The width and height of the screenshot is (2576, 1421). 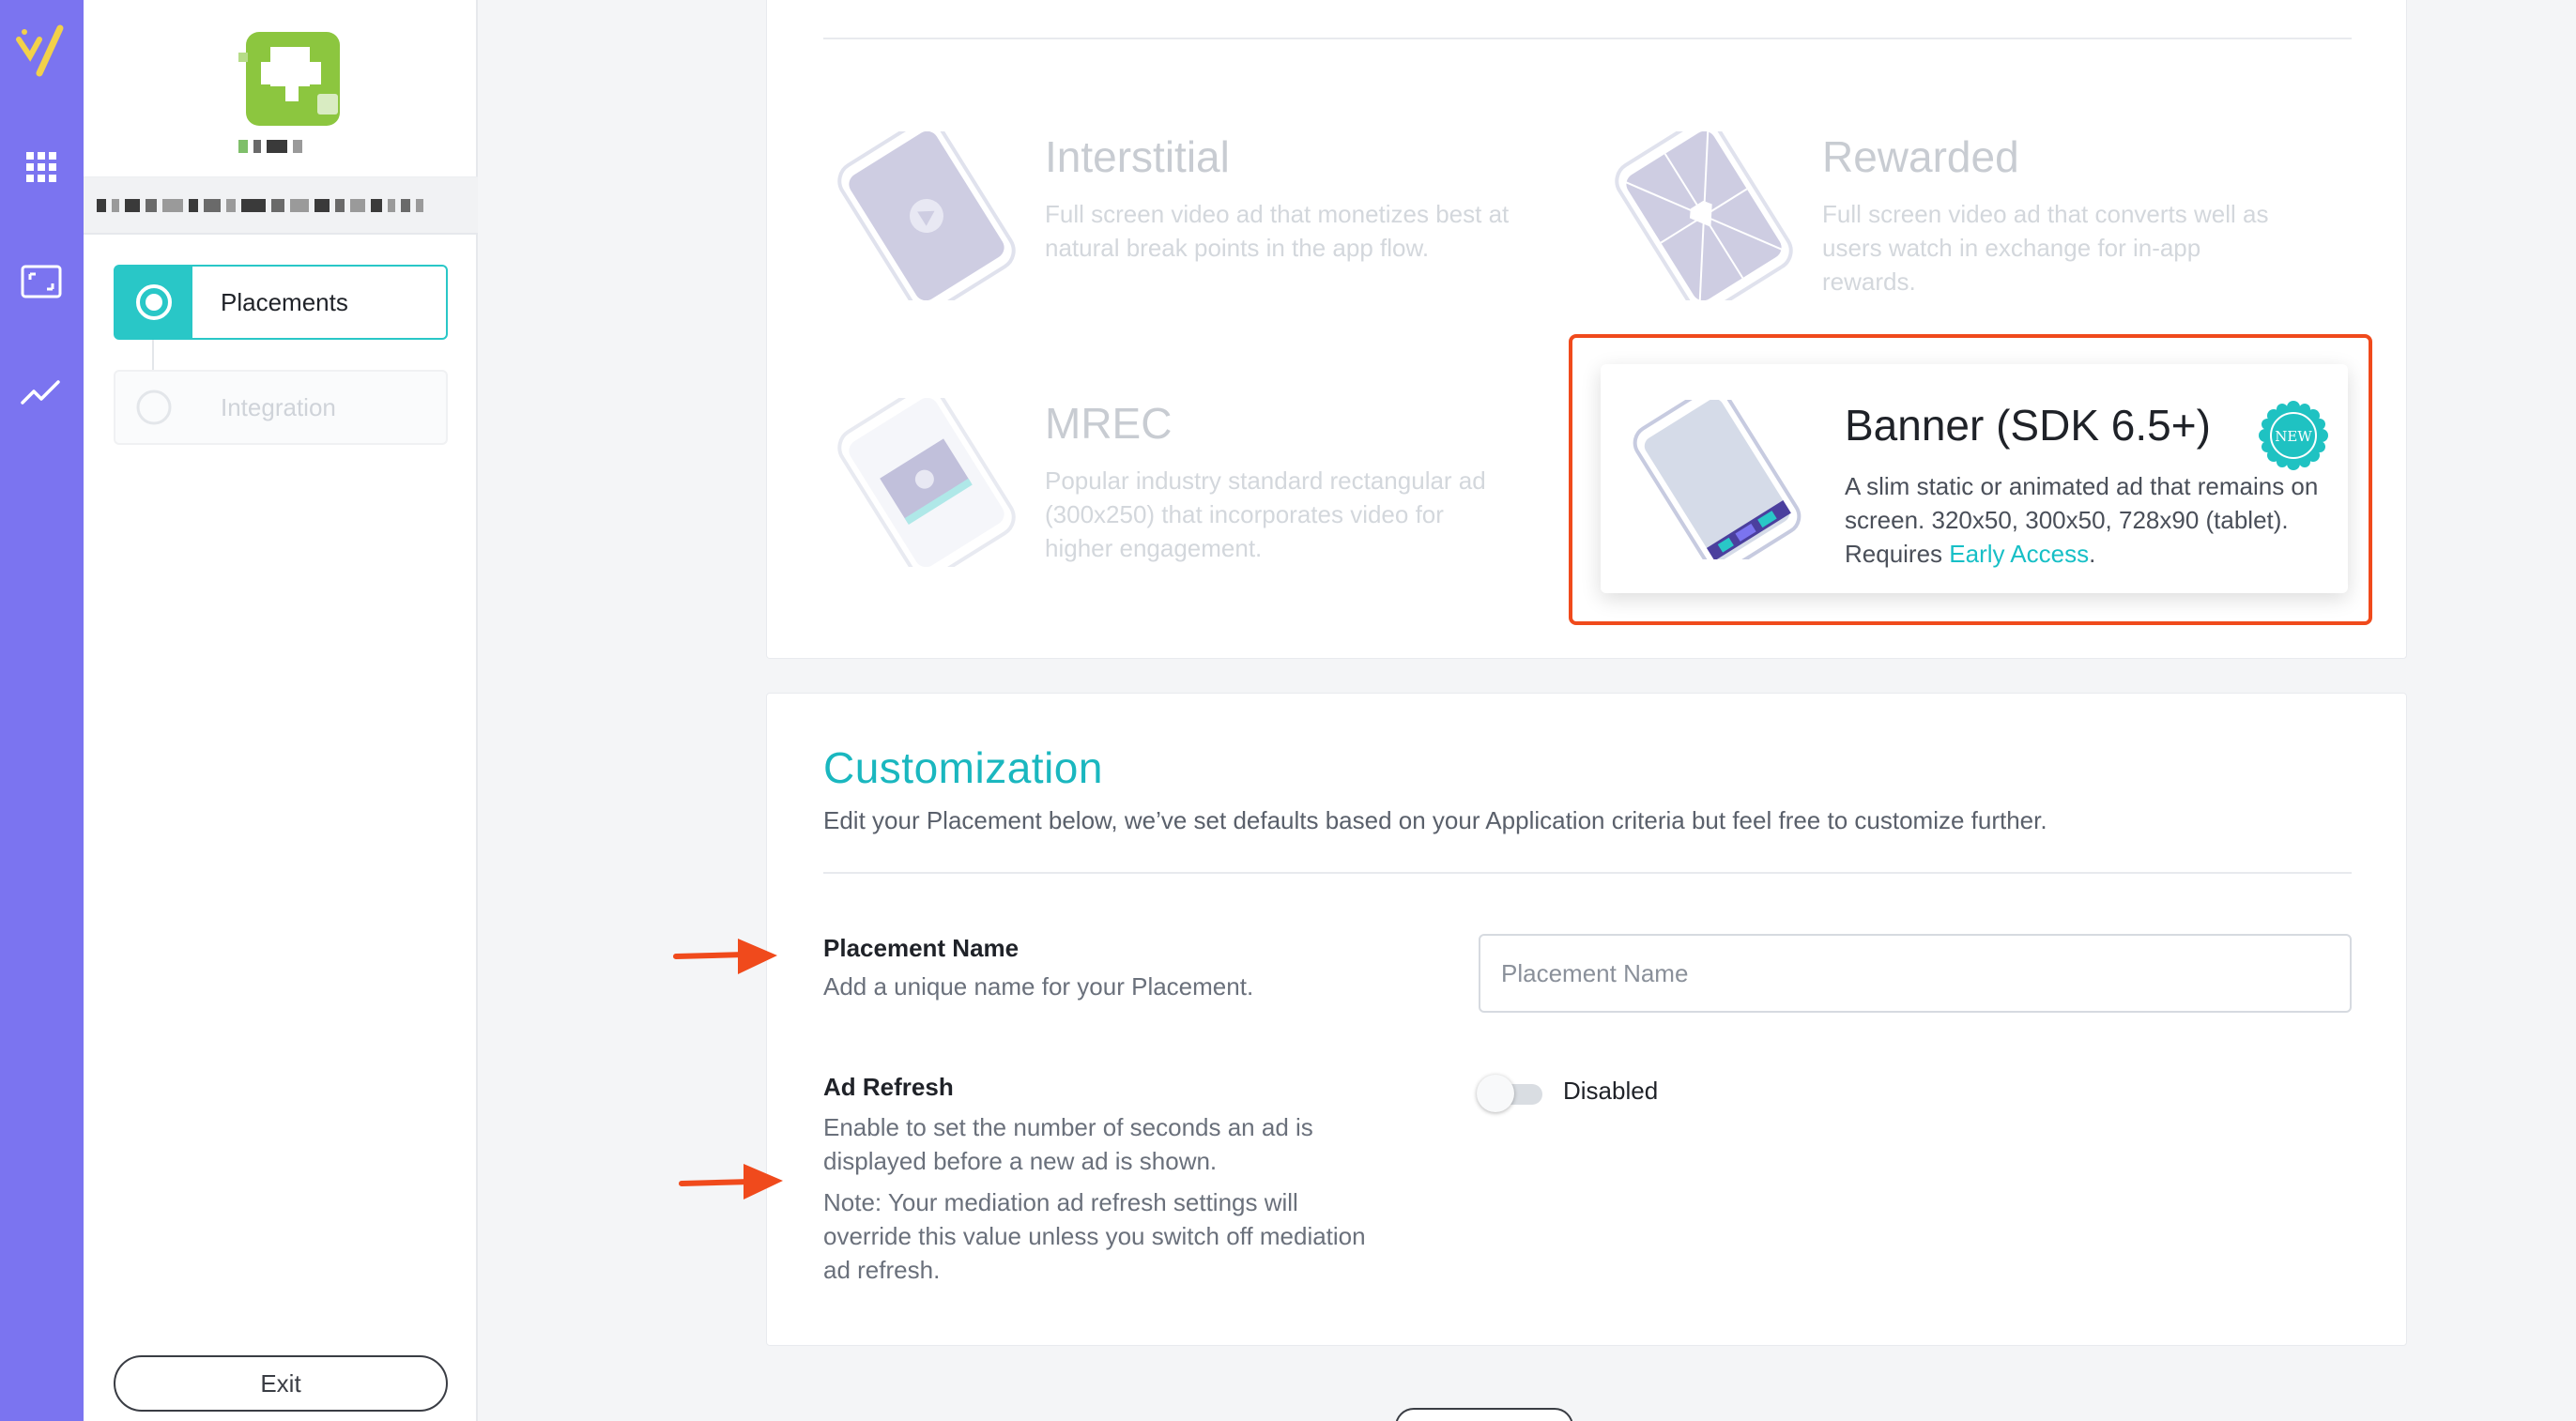 I want to click on badge-text: NEW, so click(x=2294, y=436).